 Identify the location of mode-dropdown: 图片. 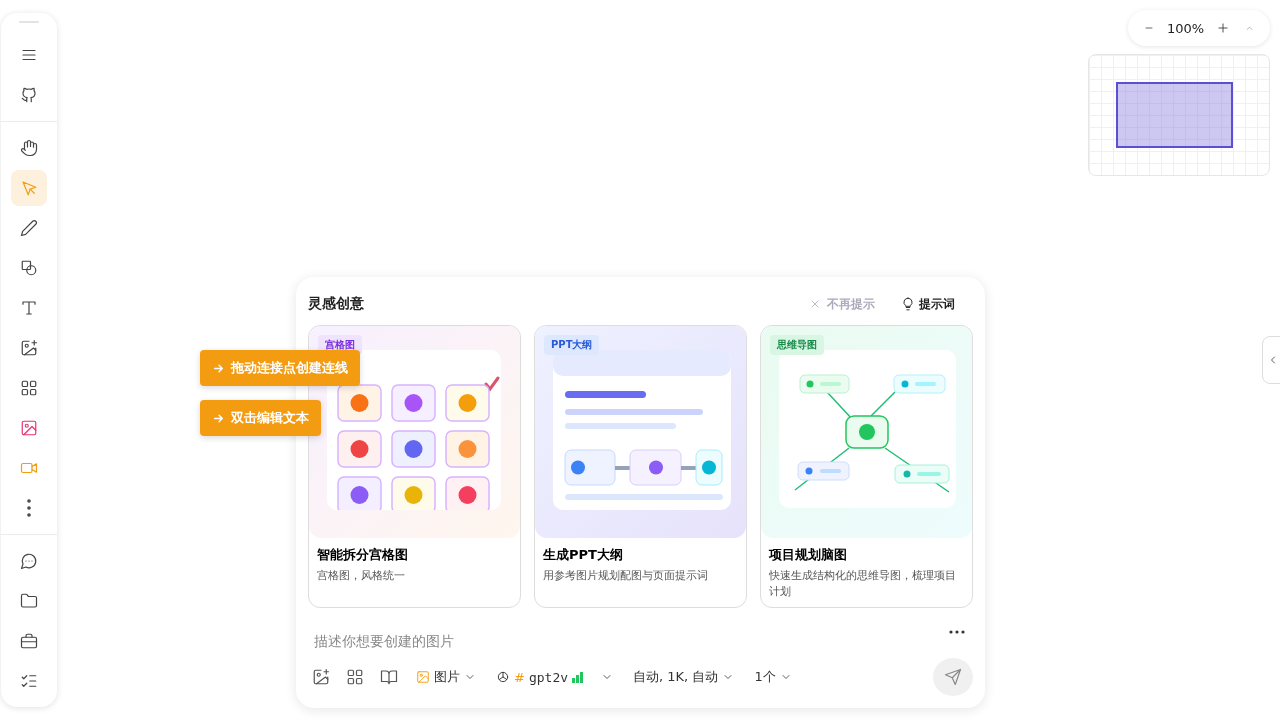
(446, 677).